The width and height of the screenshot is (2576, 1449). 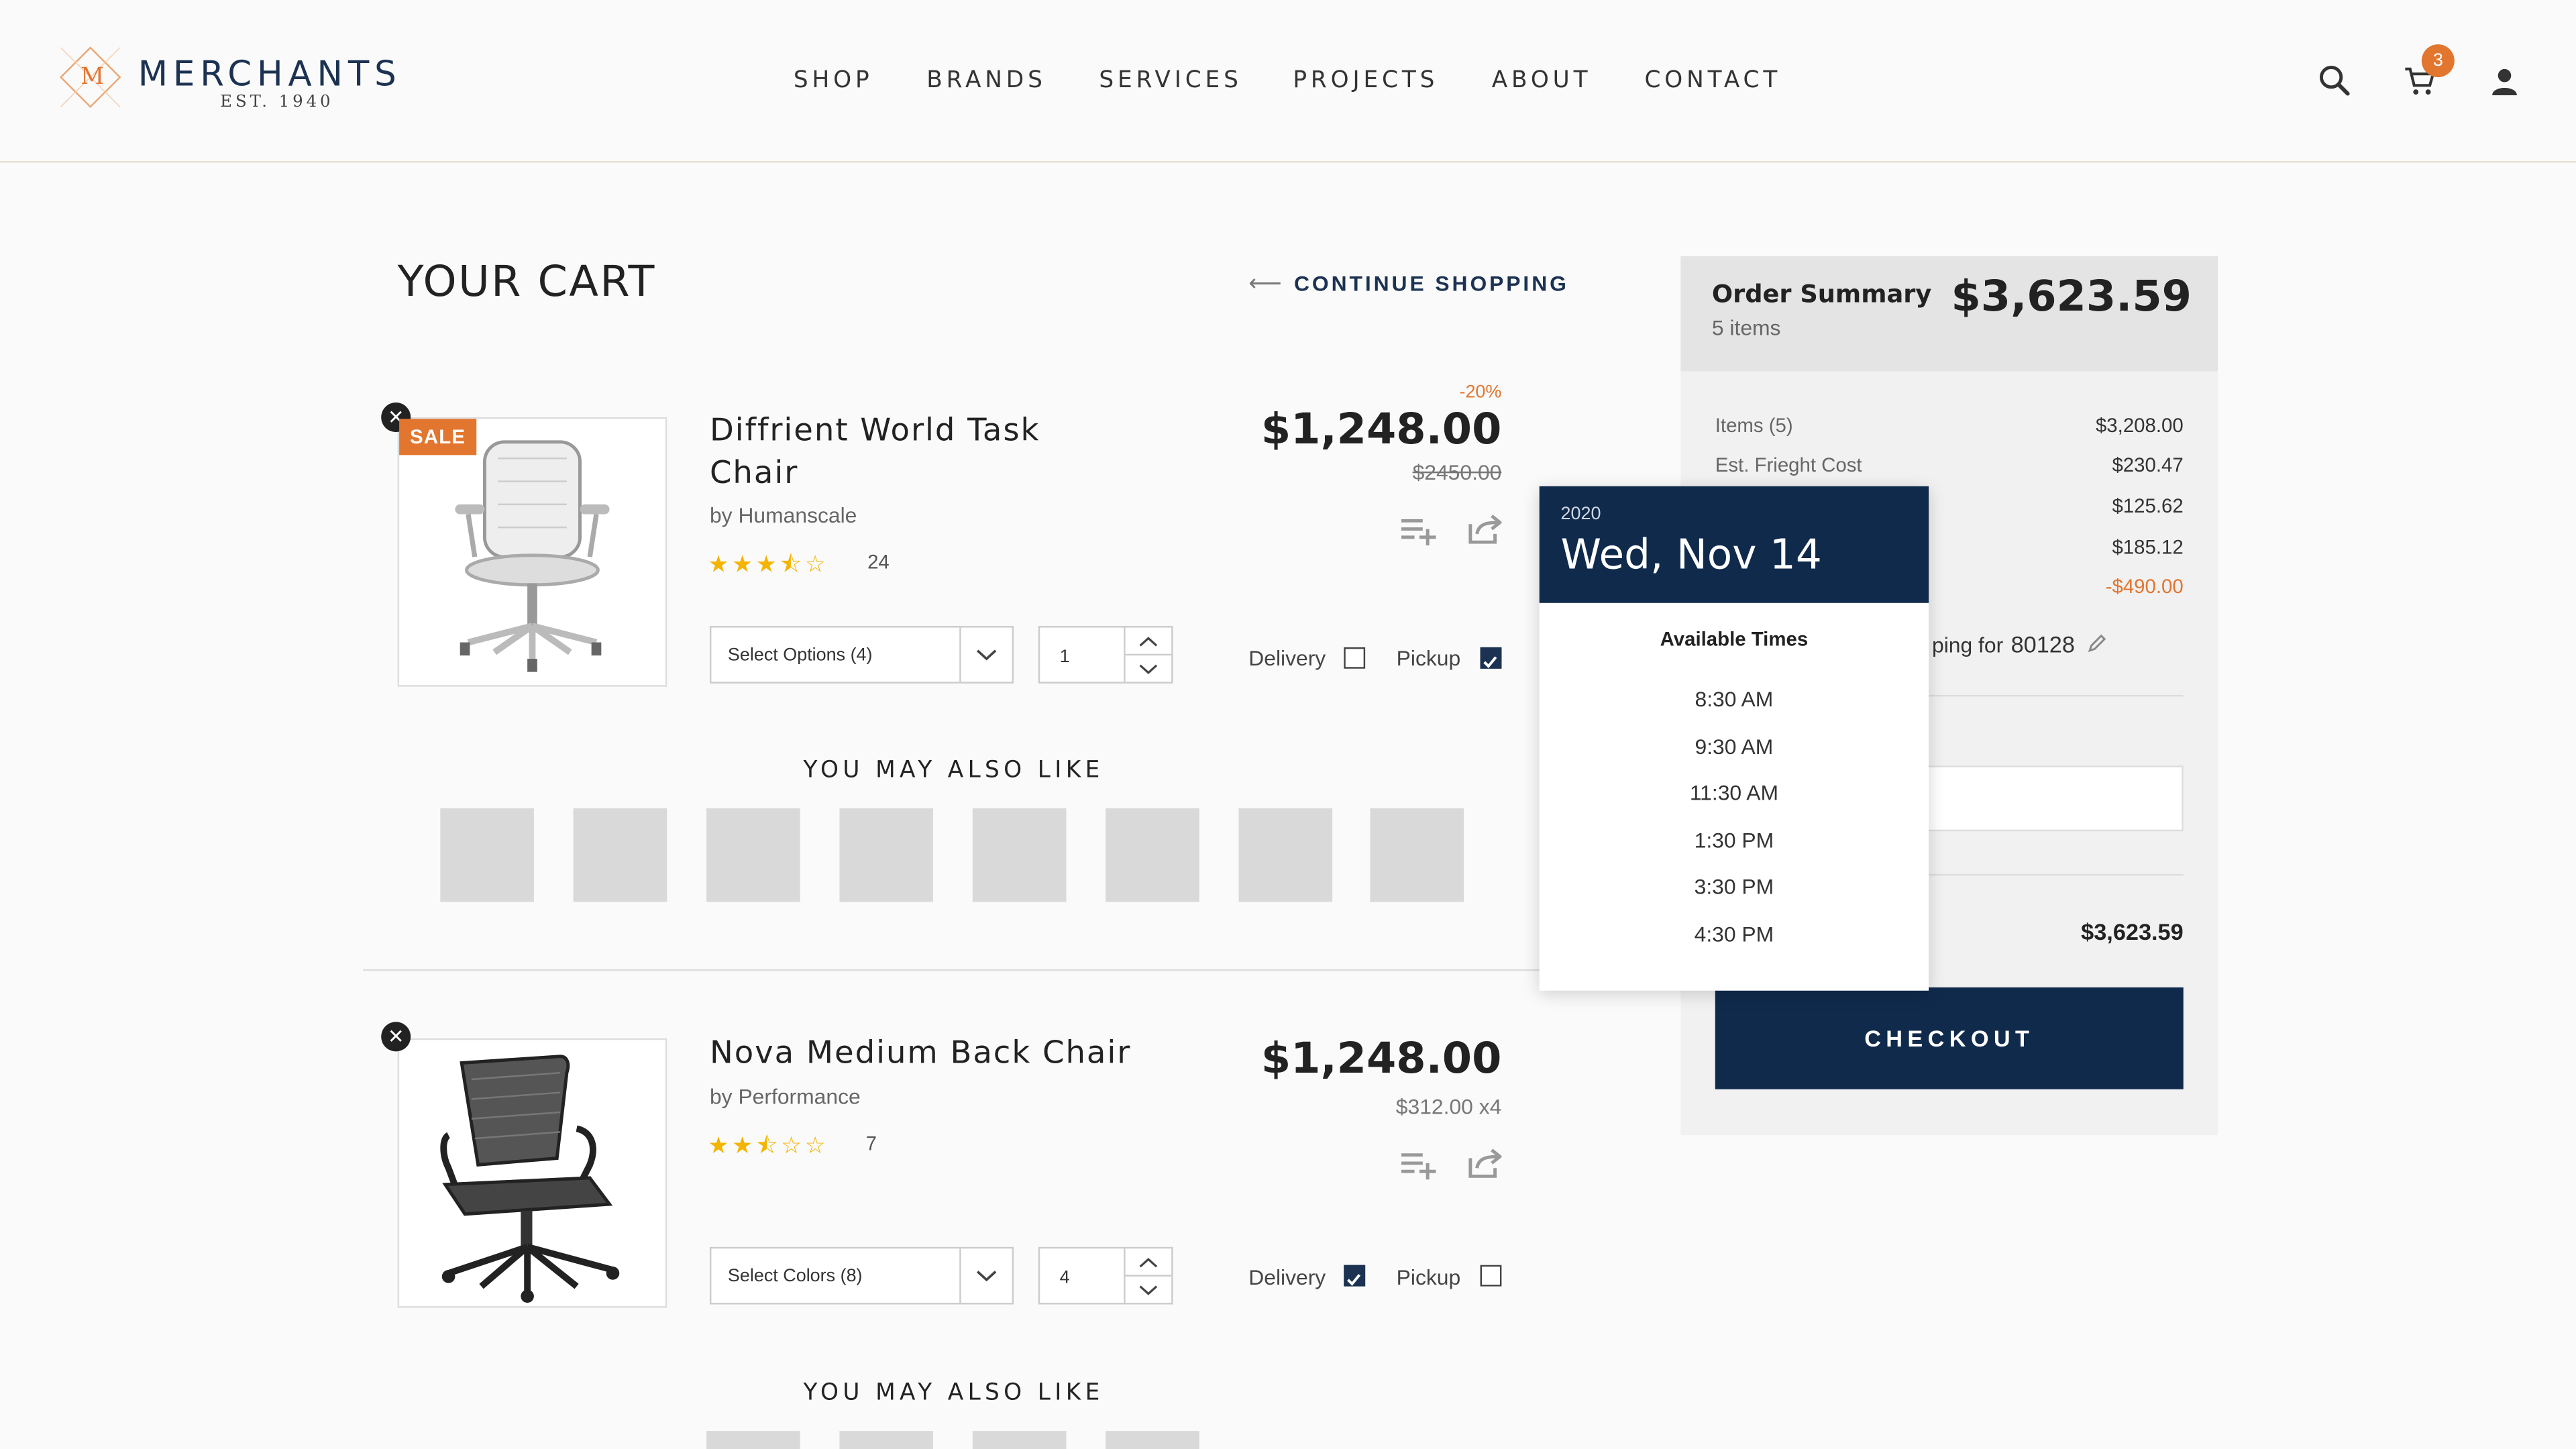 I want to click on summary-row-value: $125.62, so click(x=2148, y=506).